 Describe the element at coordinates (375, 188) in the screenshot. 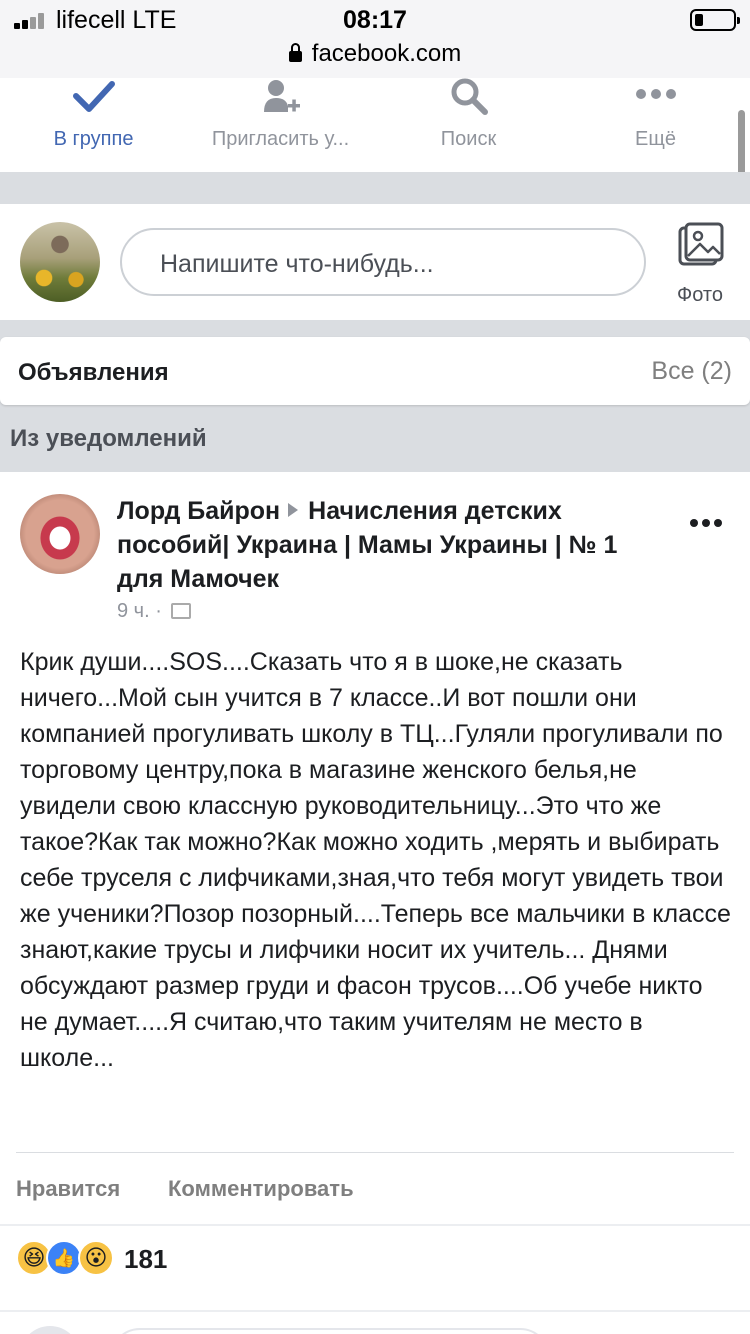

I see `separator` at that location.